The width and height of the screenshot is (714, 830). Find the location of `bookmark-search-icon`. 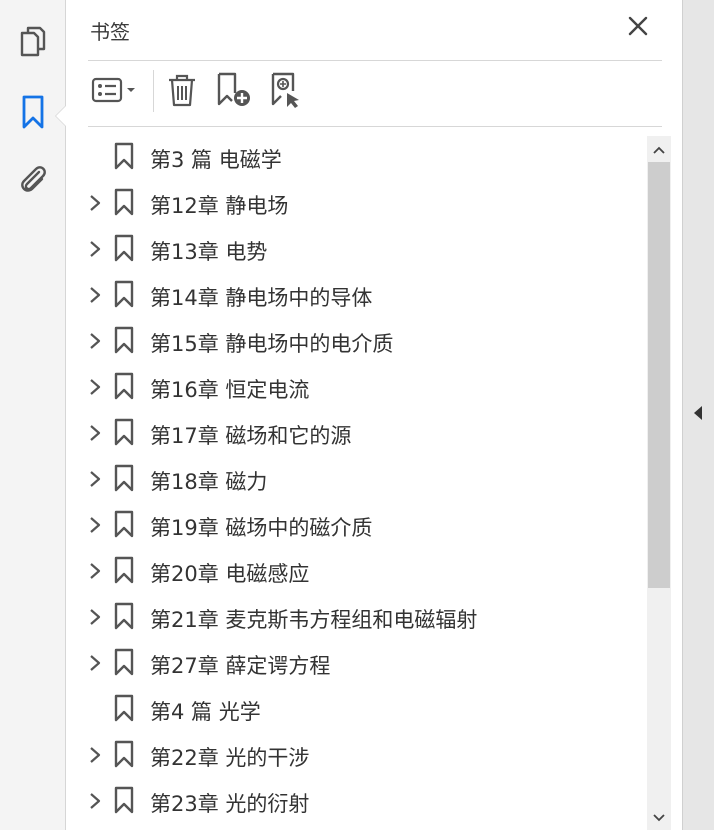

bookmark-search-icon is located at coordinates (286, 92).